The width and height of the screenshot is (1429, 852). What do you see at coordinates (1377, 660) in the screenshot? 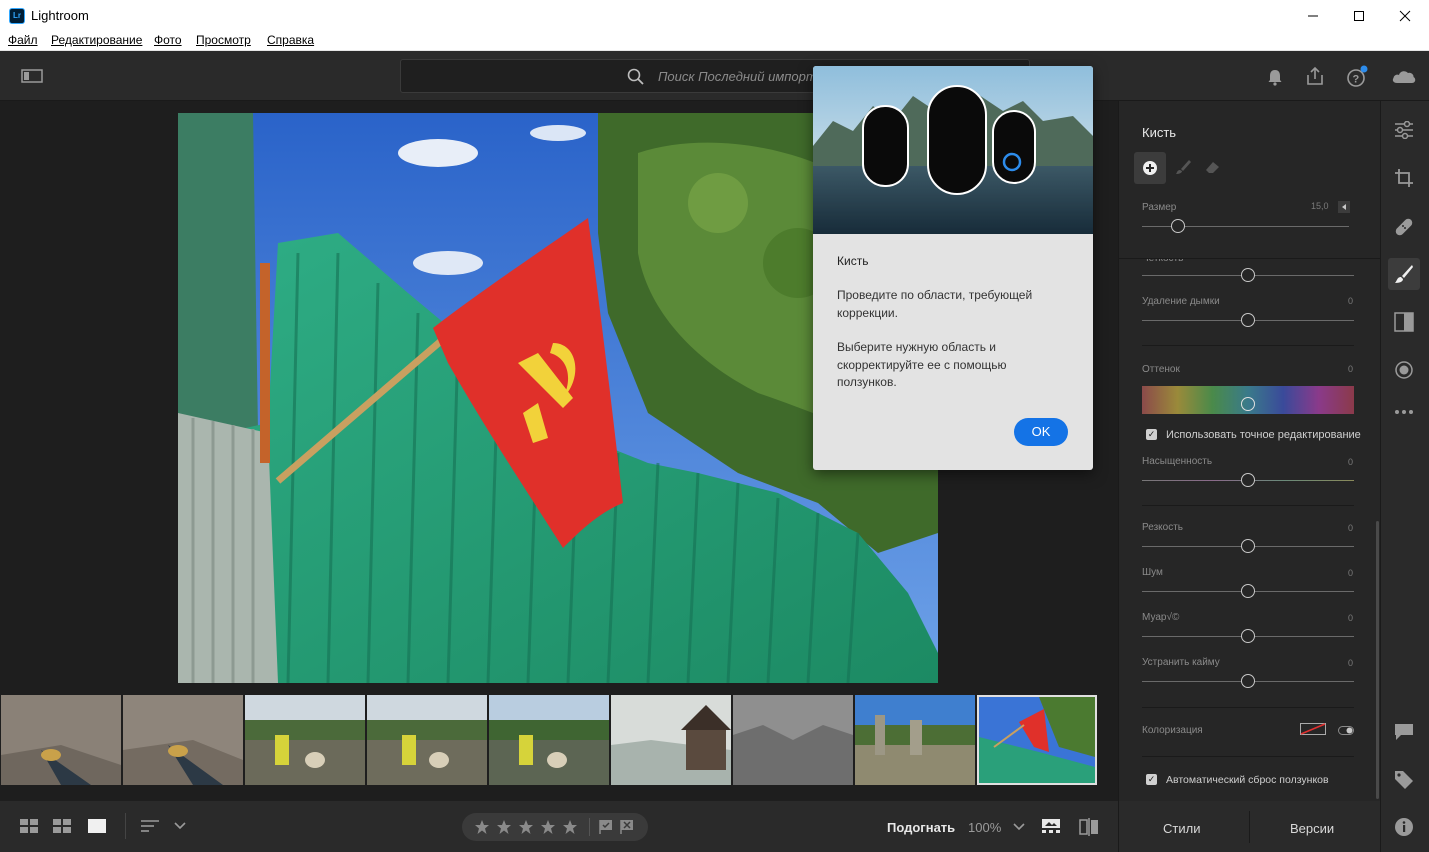
I see `panel-scrollbar` at bounding box center [1377, 660].